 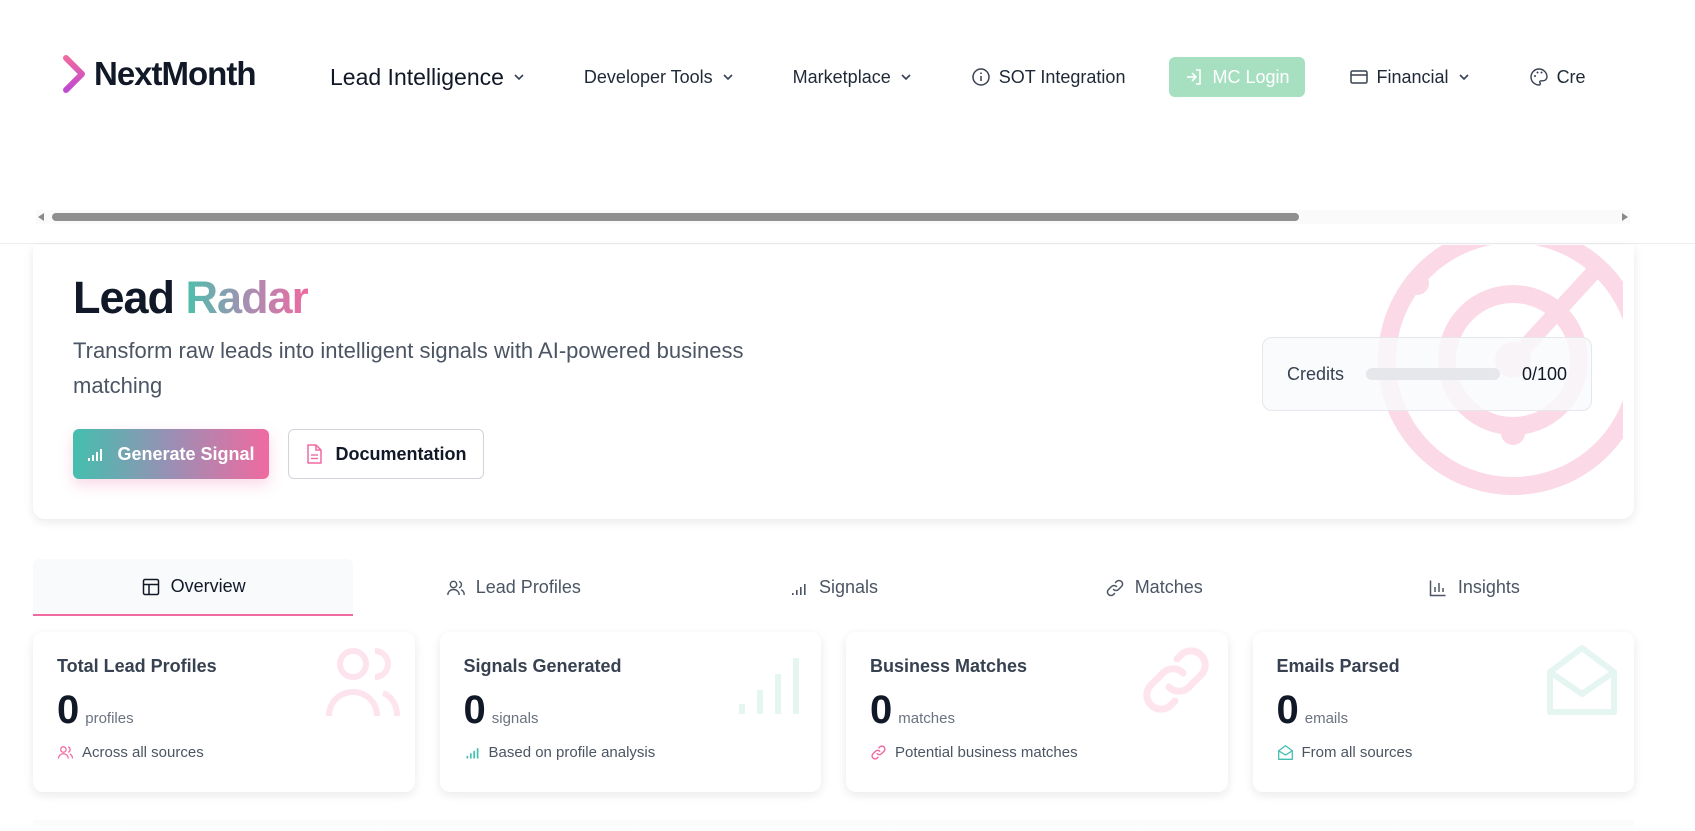 I want to click on stat-footer: Based on profile analysis, so click(x=560, y=752).